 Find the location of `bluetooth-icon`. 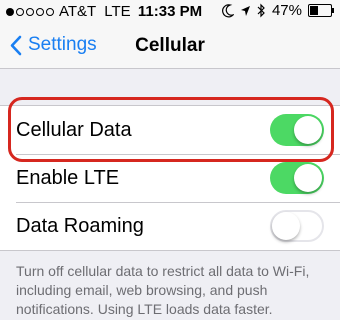

bluetooth-icon is located at coordinates (261, 10).